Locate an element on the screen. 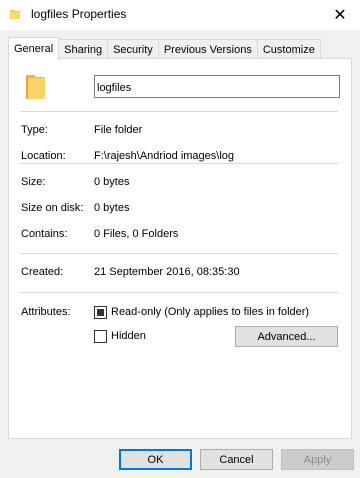  type-label: Type: is located at coordinates (34, 130).